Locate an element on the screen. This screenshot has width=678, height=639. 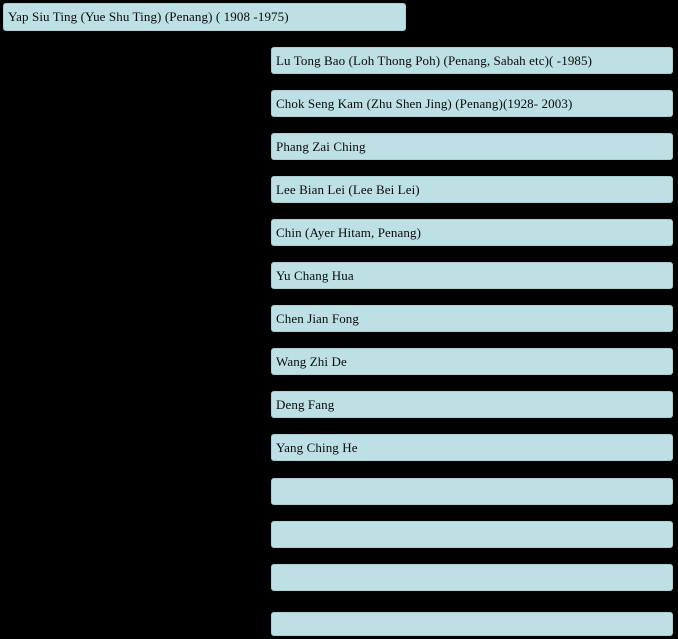
org-node-child: Yu Chang Hua is located at coordinates (472, 275).